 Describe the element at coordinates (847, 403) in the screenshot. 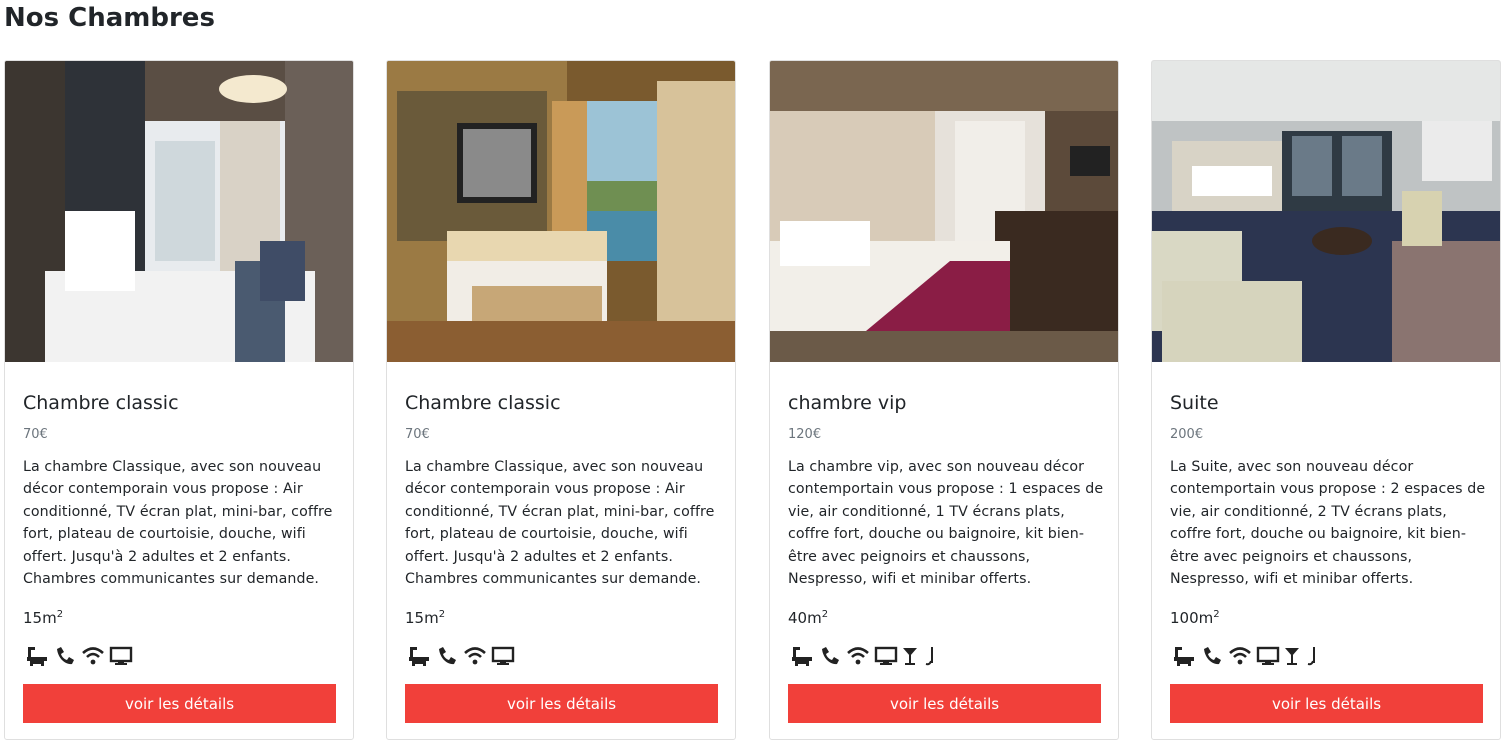

I see `room-title: chambre vip` at that location.